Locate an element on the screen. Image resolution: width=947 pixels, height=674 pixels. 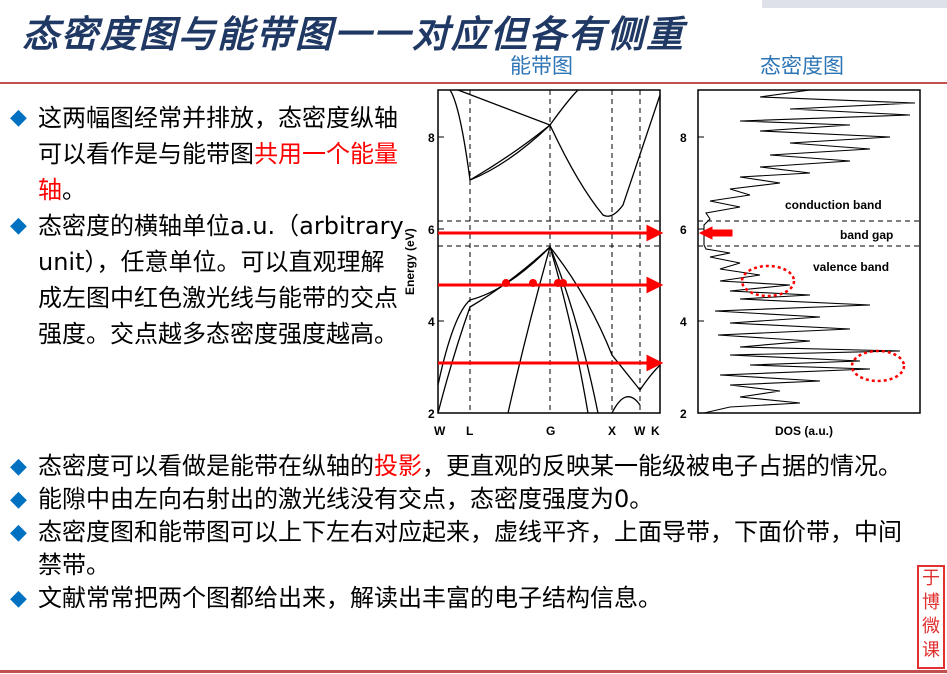
title-divider is located at coordinates (473, 83).